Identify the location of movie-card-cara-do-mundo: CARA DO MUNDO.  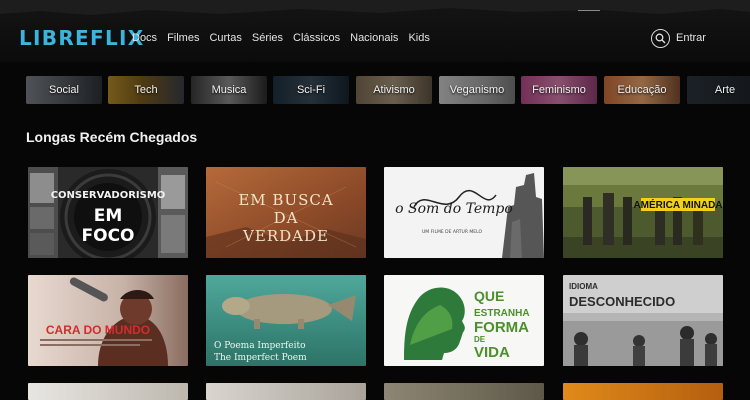
(108, 320).